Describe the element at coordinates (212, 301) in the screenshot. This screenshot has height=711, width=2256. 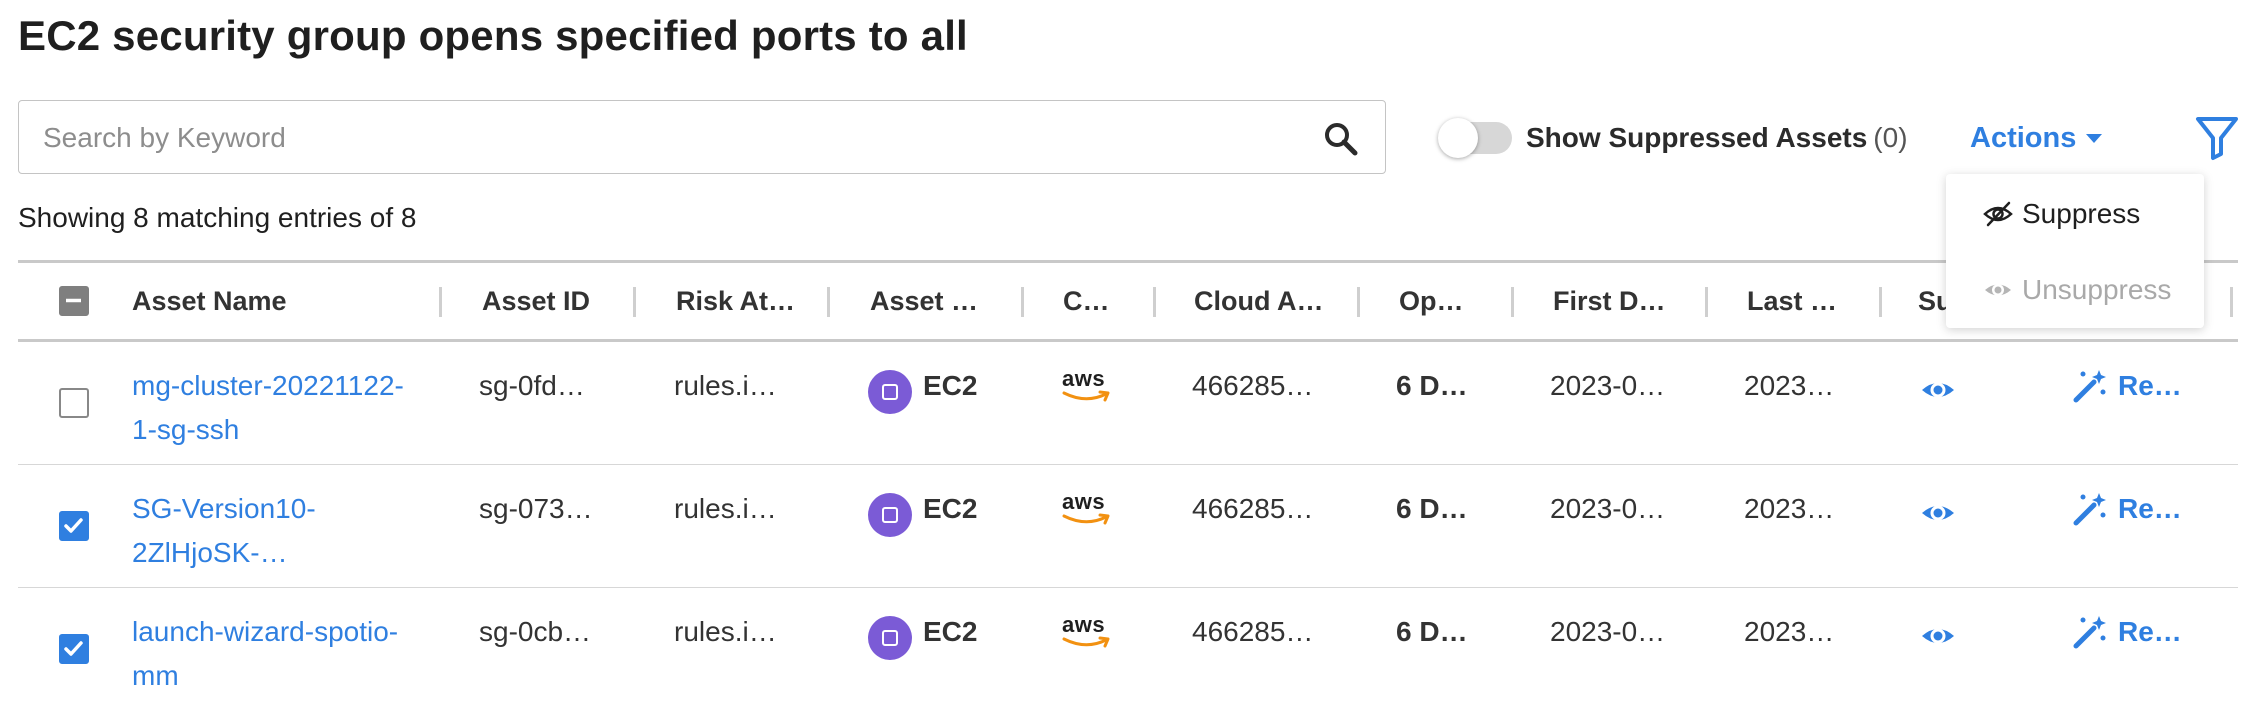
I see `column-header-asset-name: Asset Name` at that location.